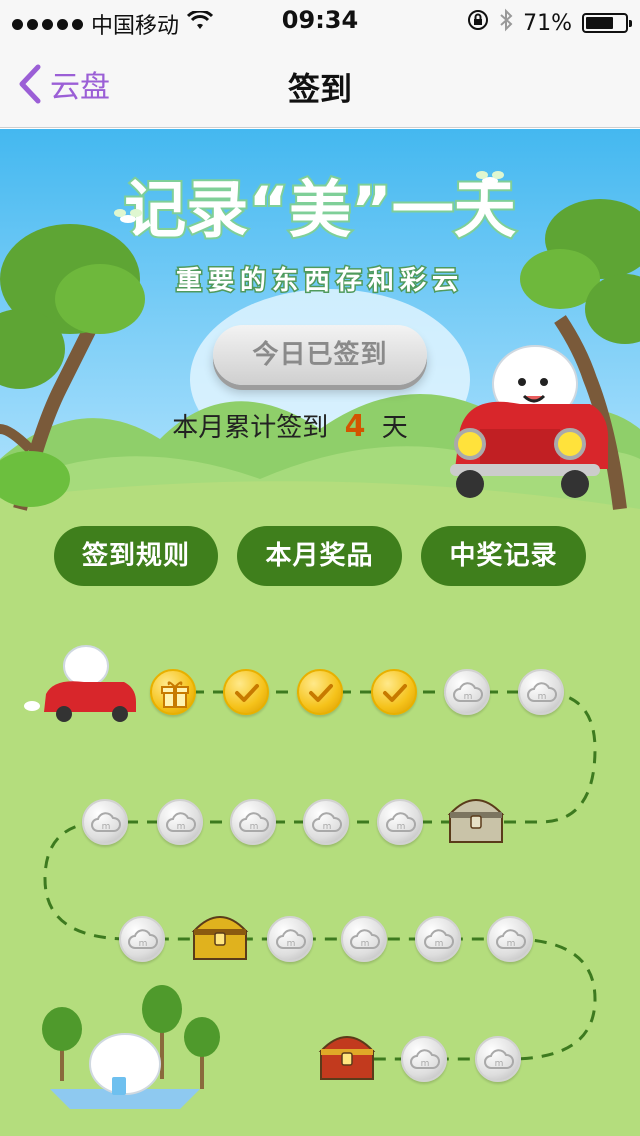  Describe the element at coordinates (131, 1047) in the screenshot. I see `picnic-illustration` at that location.